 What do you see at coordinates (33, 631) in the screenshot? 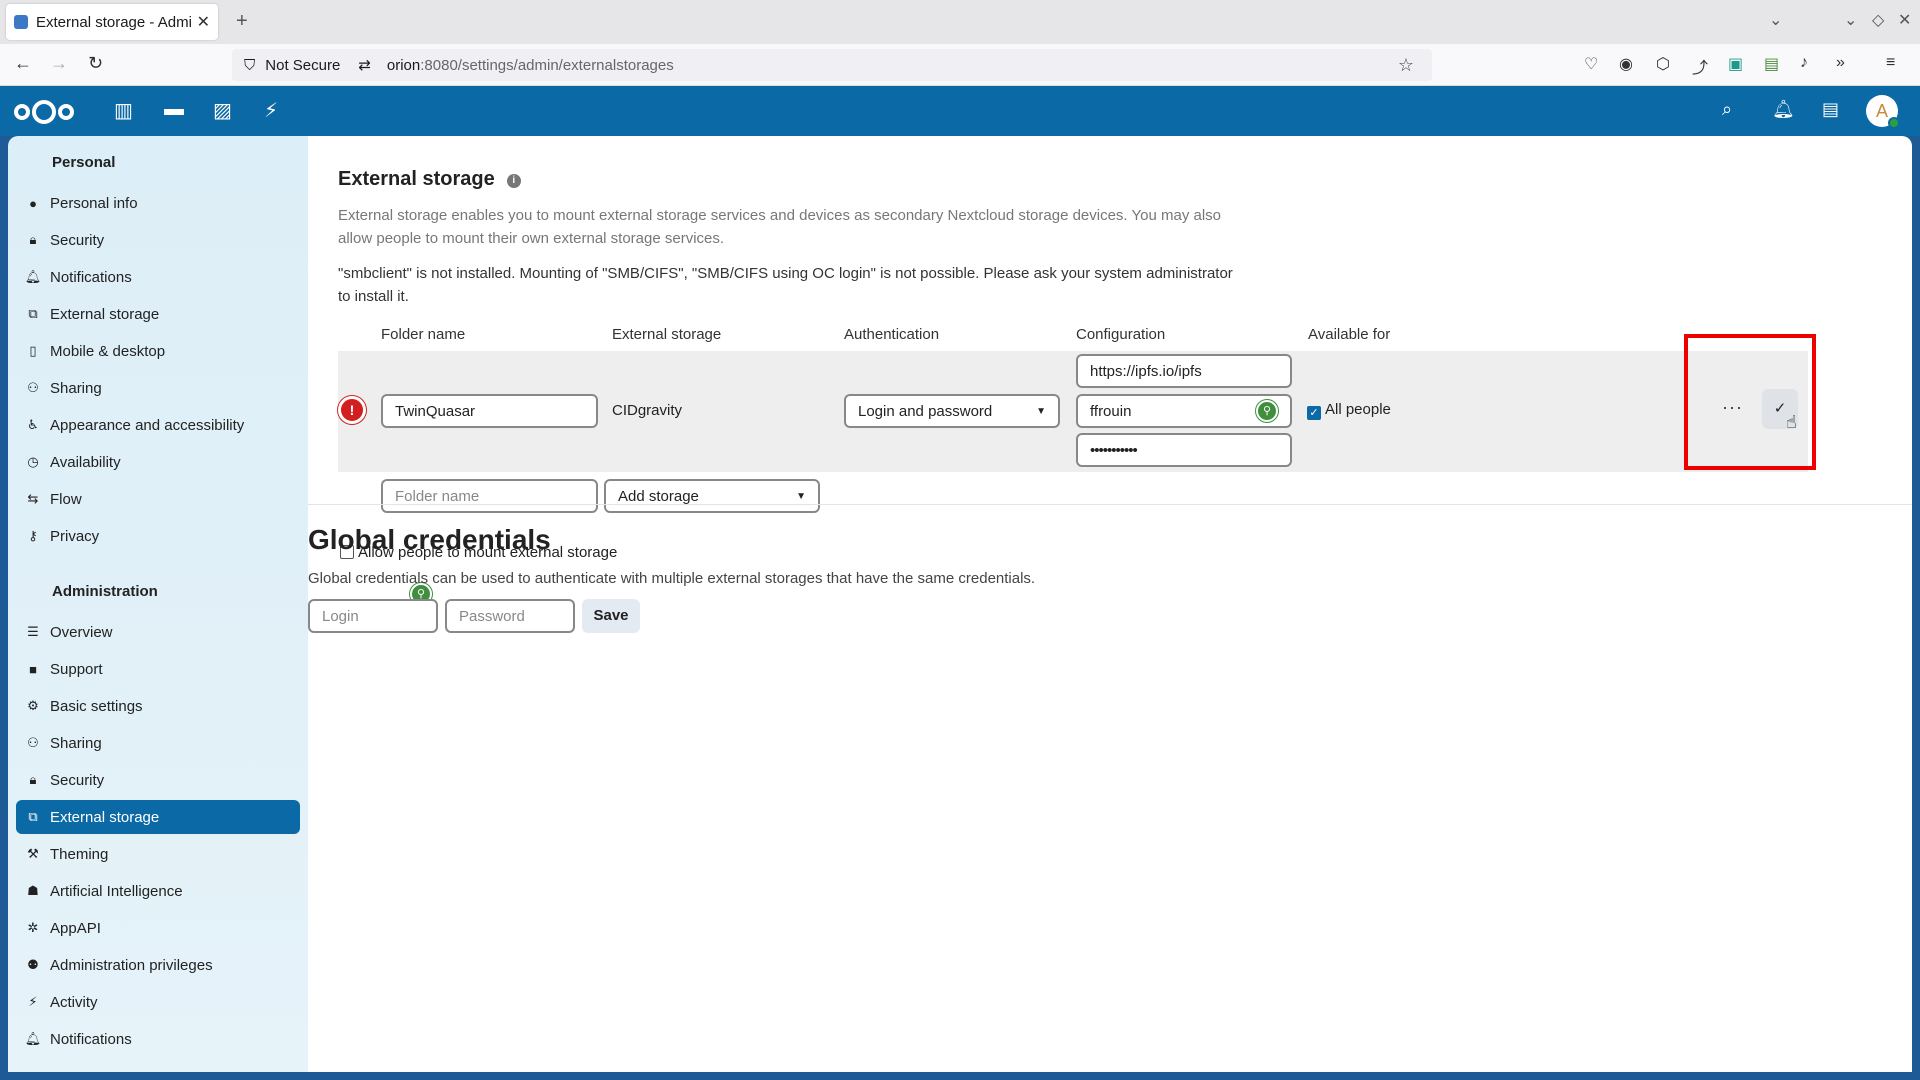
I see `sliders-icon: ☰` at bounding box center [33, 631].